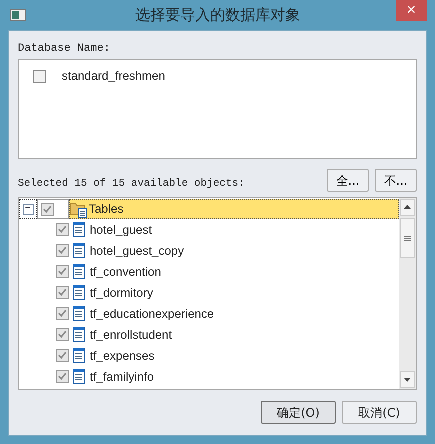 The height and width of the screenshot is (444, 435). Describe the element at coordinates (379, 412) in the screenshot. I see `cancel-button: 取消(C)` at that location.